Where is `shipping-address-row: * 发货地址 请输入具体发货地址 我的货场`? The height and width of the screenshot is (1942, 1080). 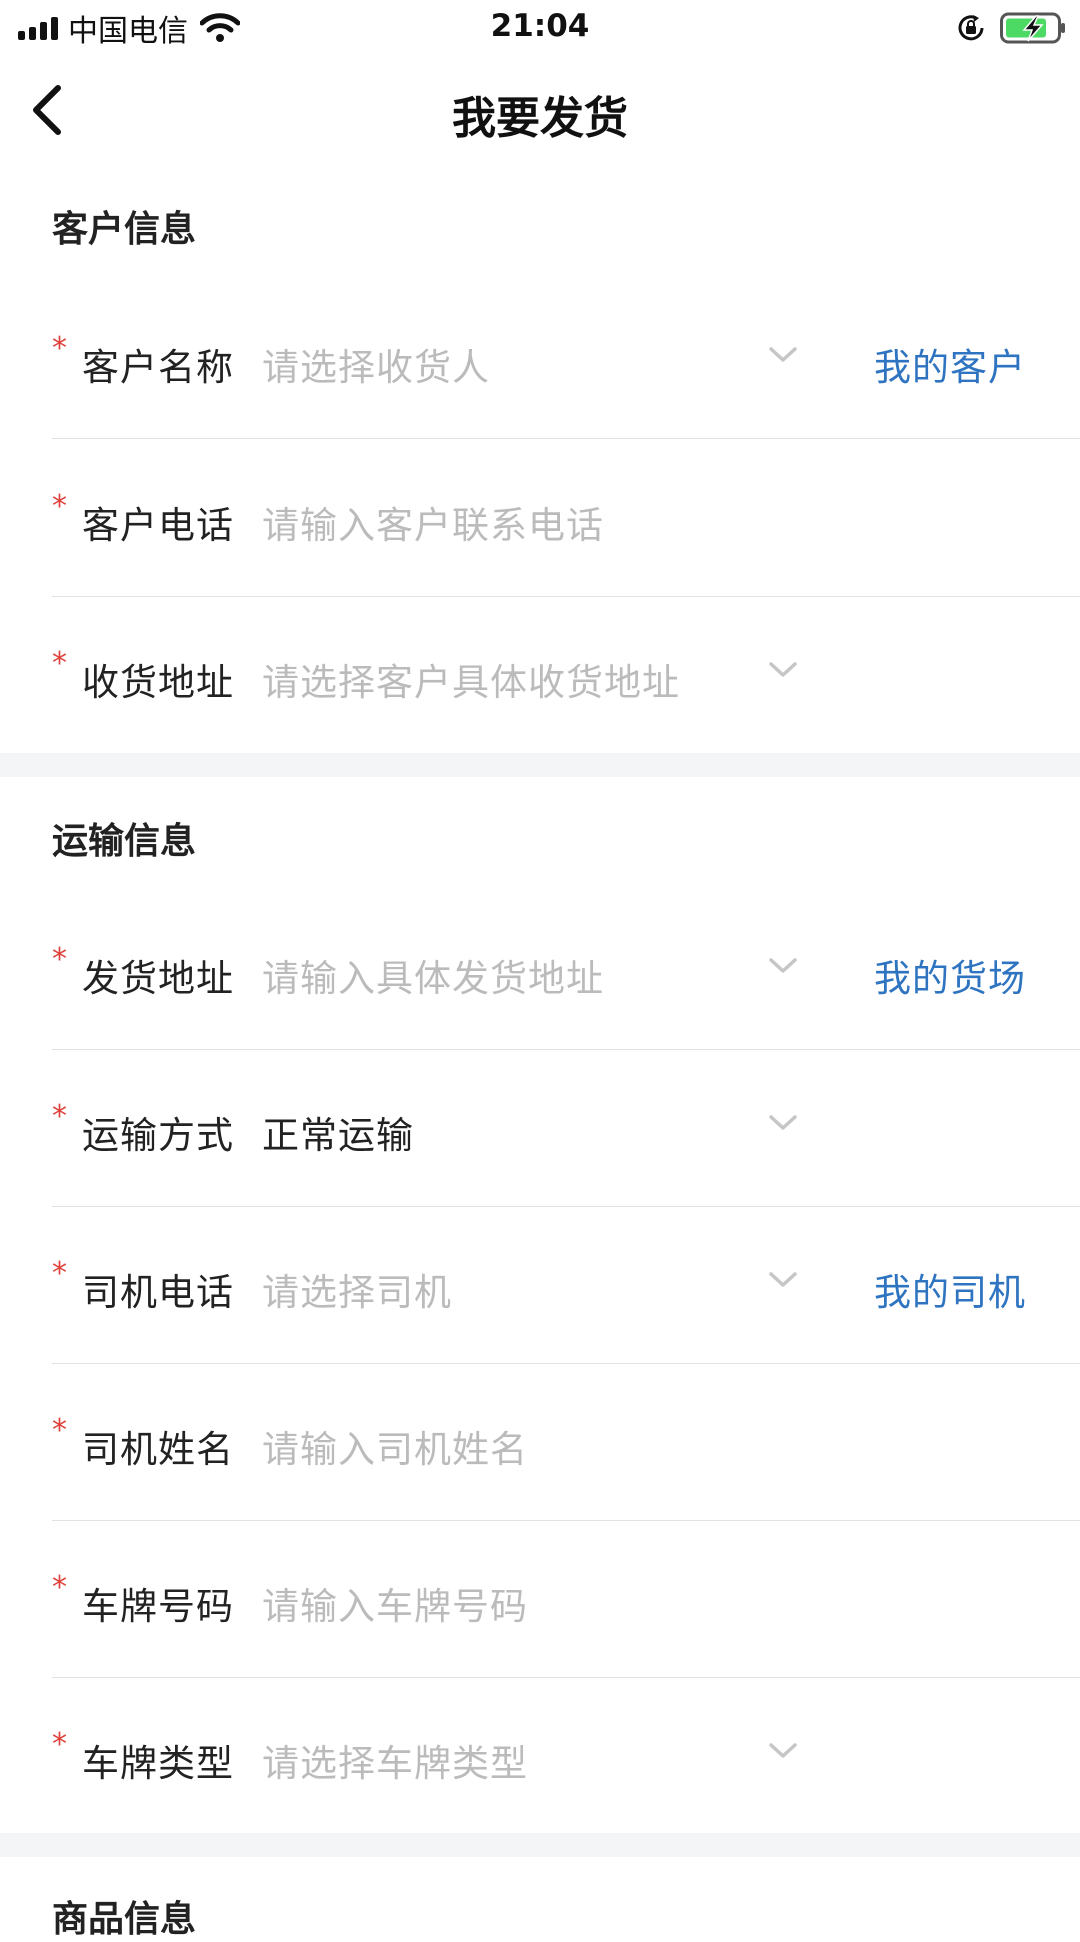 shipping-address-row: * 发货地址 请输入具体发货地址 我的货场 is located at coordinates (566, 971).